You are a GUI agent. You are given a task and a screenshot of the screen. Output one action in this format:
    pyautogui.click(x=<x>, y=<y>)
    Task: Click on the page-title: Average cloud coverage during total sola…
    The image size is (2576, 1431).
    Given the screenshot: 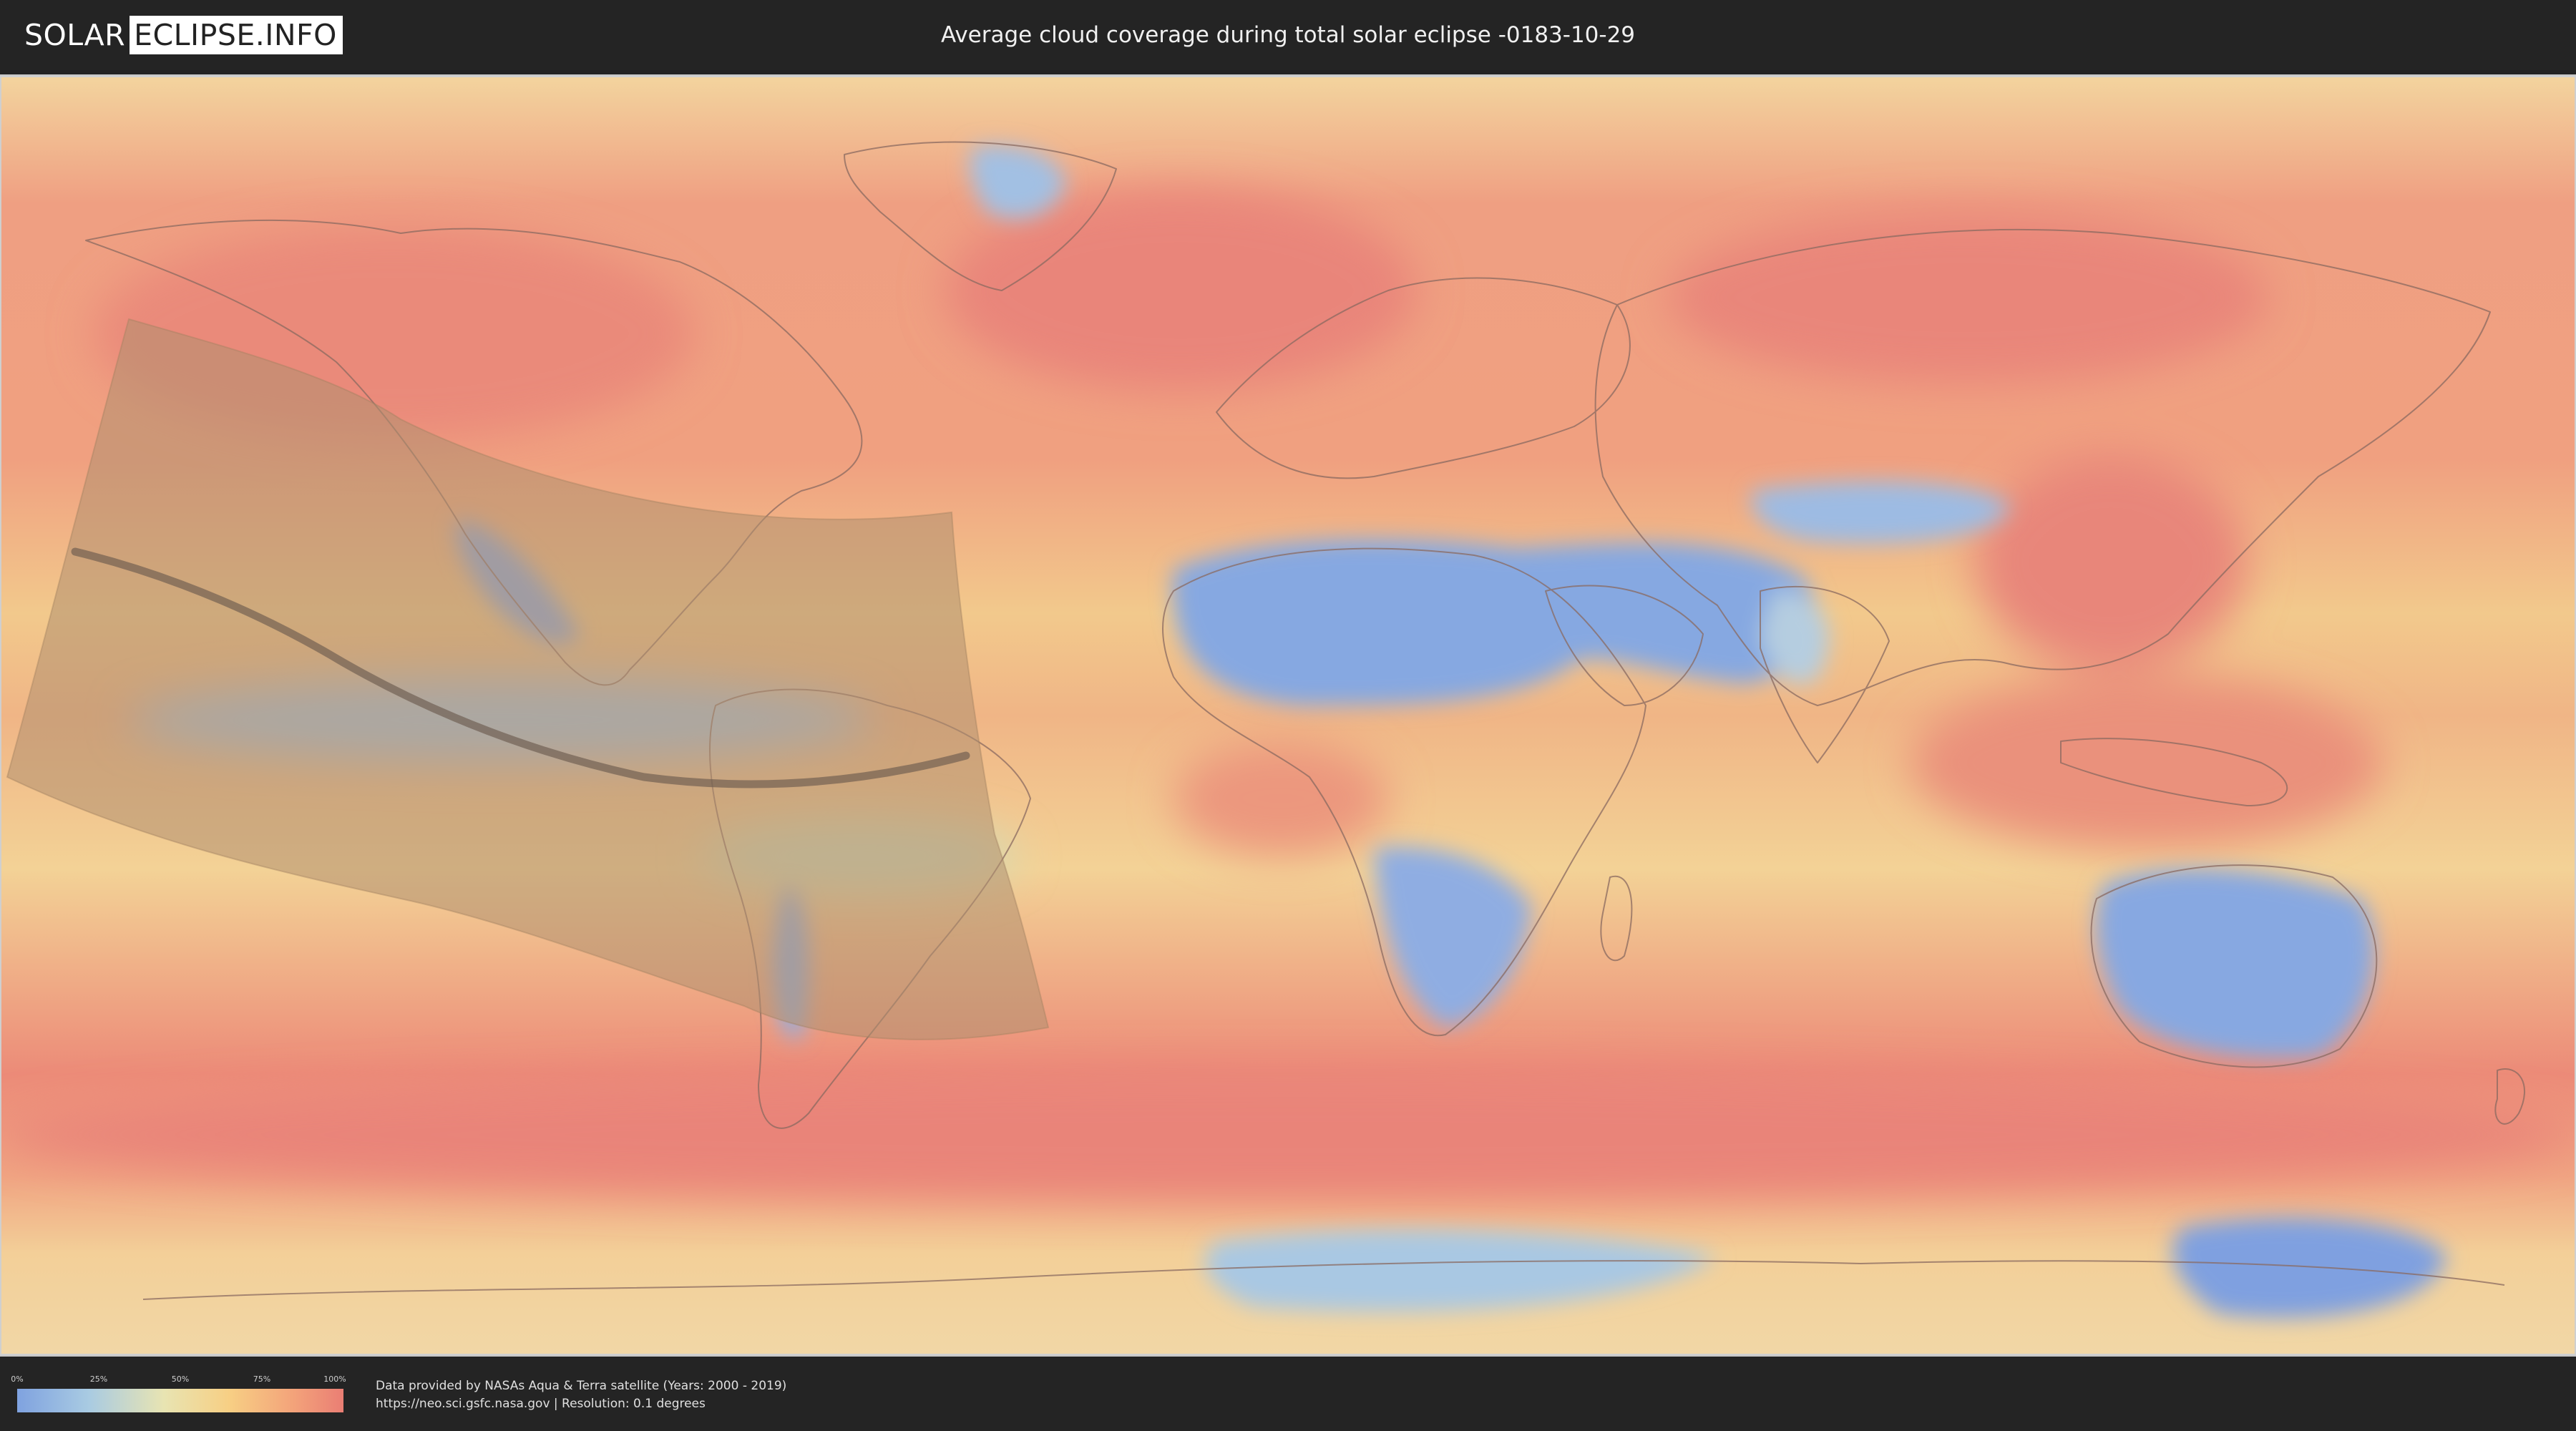 What is the action you would take?
    pyautogui.click(x=1288, y=35)
    